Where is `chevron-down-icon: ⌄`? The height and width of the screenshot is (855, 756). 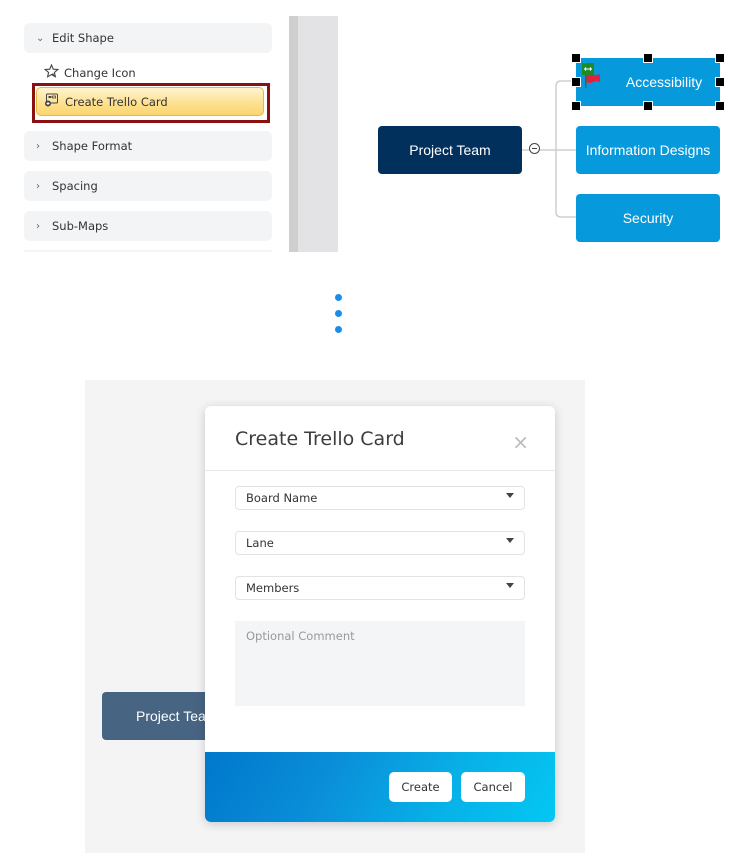
chevron-down-icon: ⌄ is located at coordinates (40, 38).